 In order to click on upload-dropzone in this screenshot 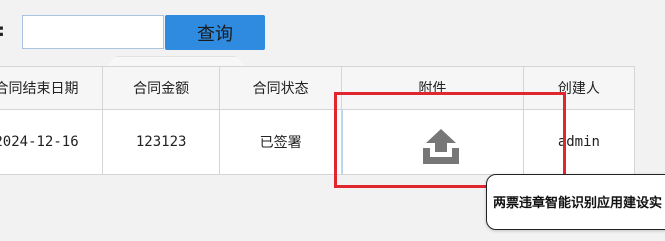, I will do `click(432, 142)`.